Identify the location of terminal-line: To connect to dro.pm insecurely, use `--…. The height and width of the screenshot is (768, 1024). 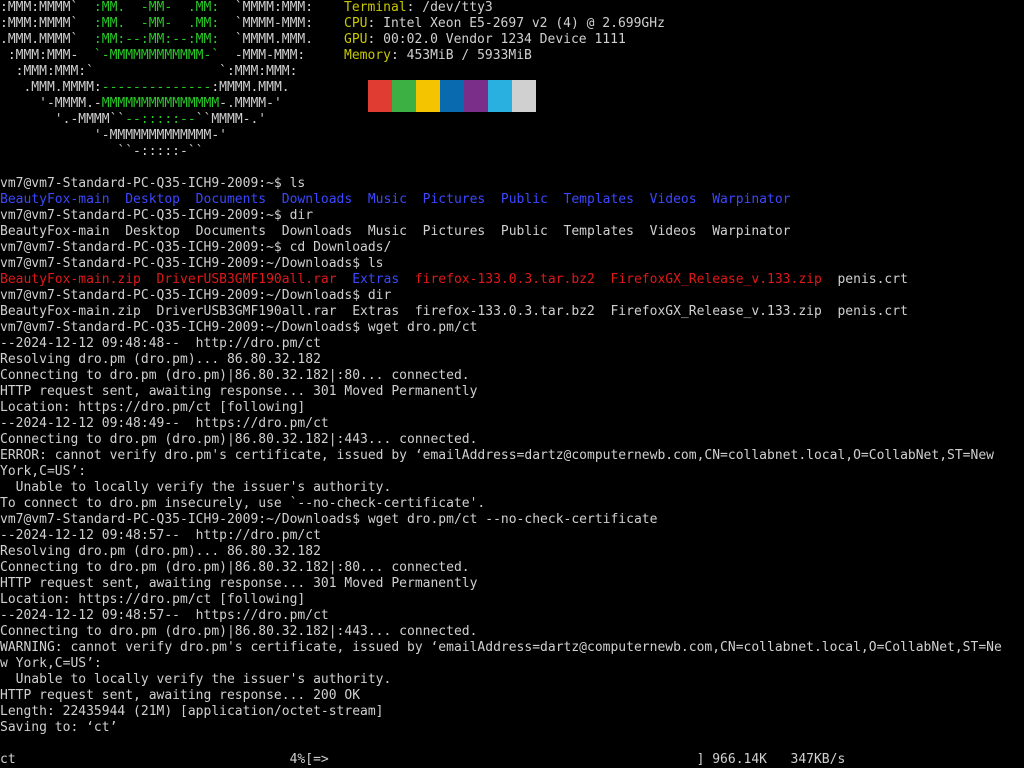
(501, 504).